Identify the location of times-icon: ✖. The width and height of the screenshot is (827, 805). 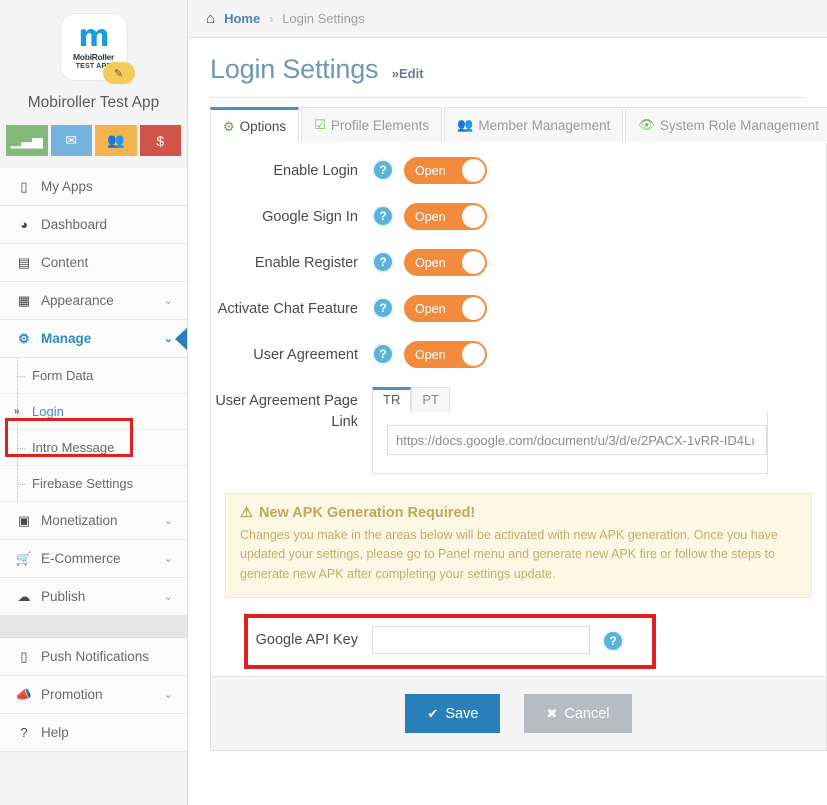
(552, 713).